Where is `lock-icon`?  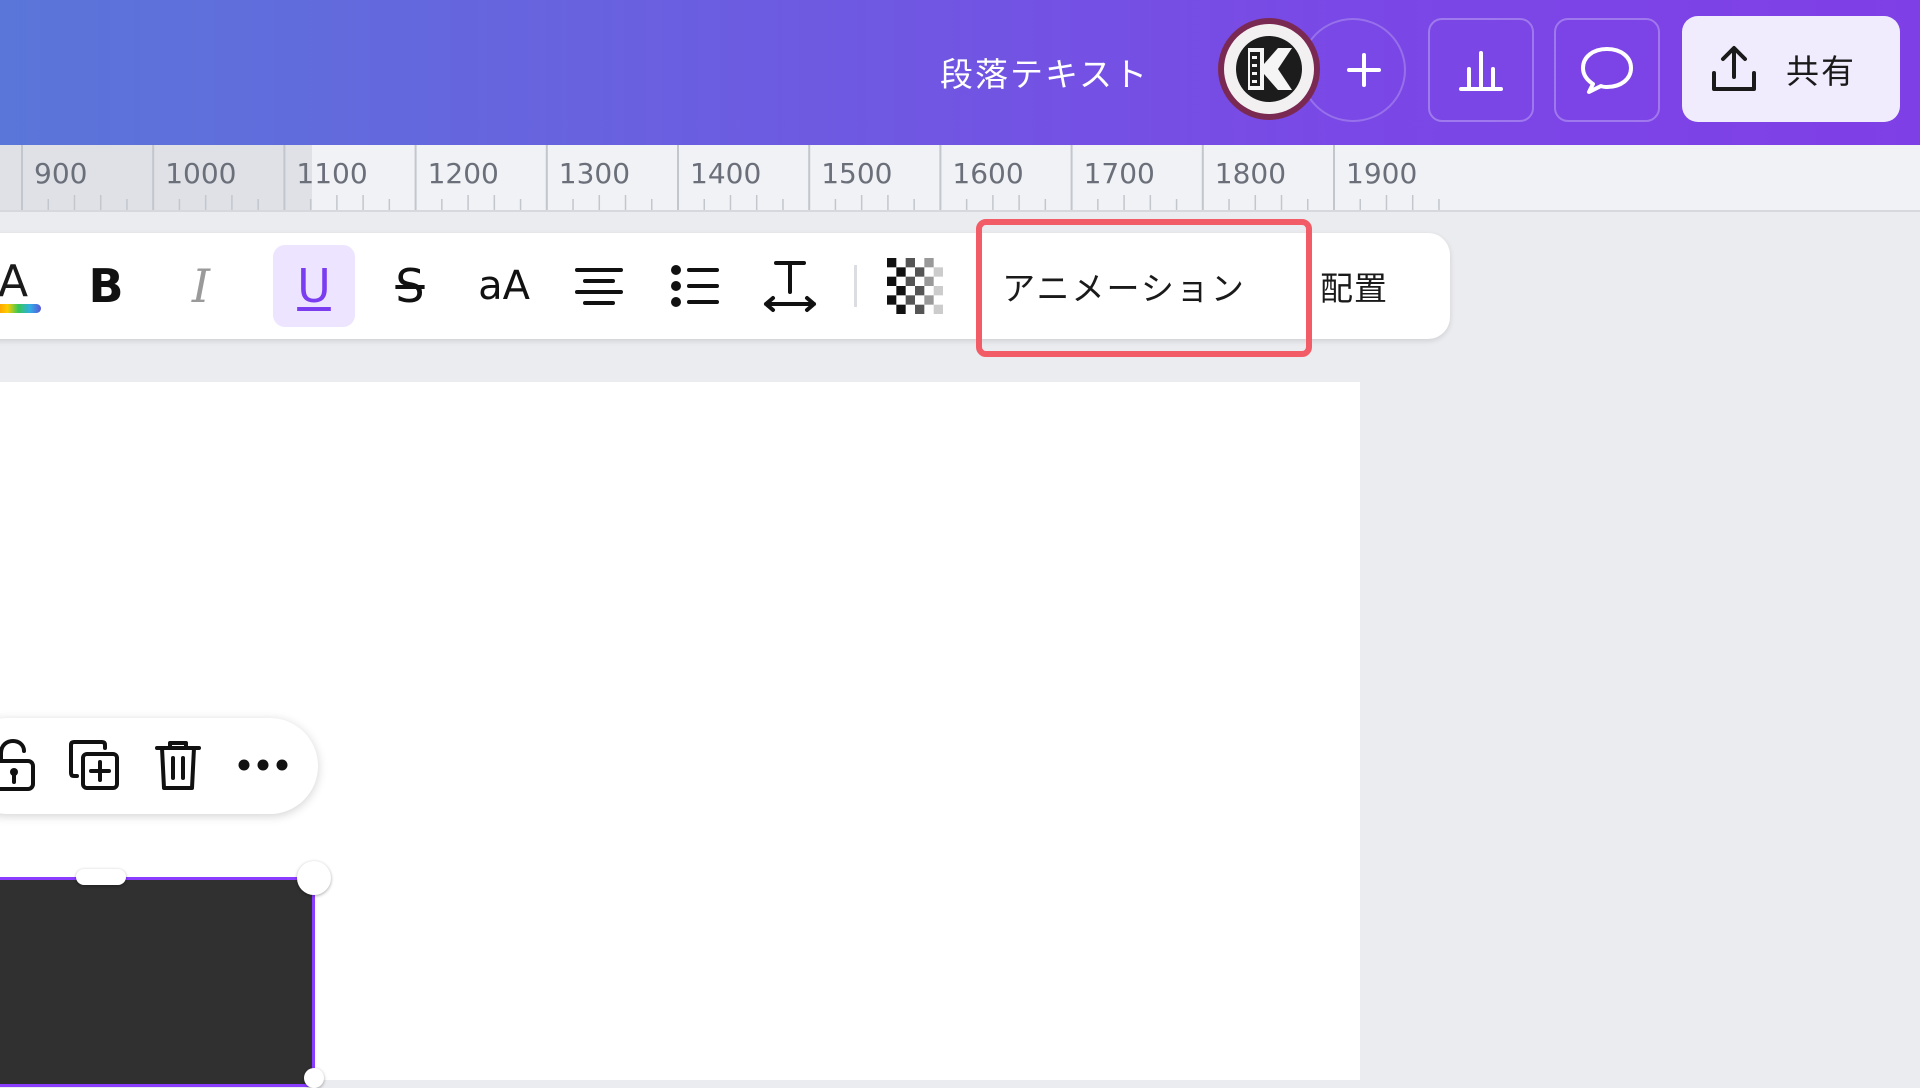 lock-icon is located at coordinates (17, 764).